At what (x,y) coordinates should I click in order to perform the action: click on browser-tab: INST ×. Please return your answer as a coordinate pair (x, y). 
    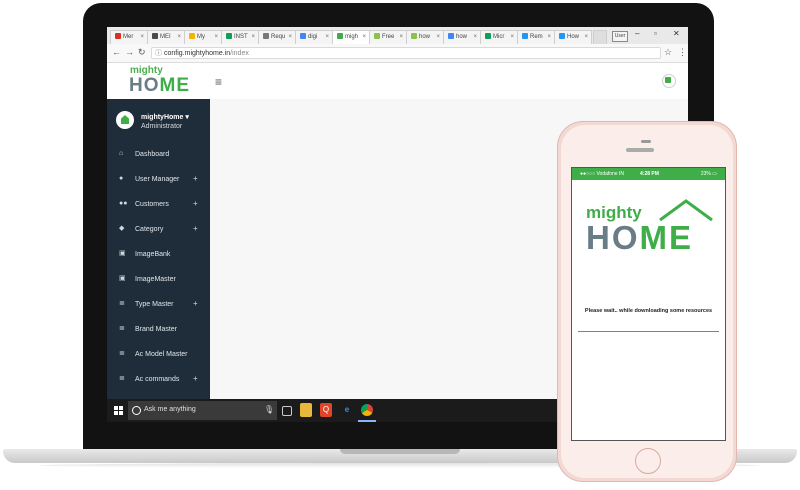
    Looking at the image, I should click on (240, 37).